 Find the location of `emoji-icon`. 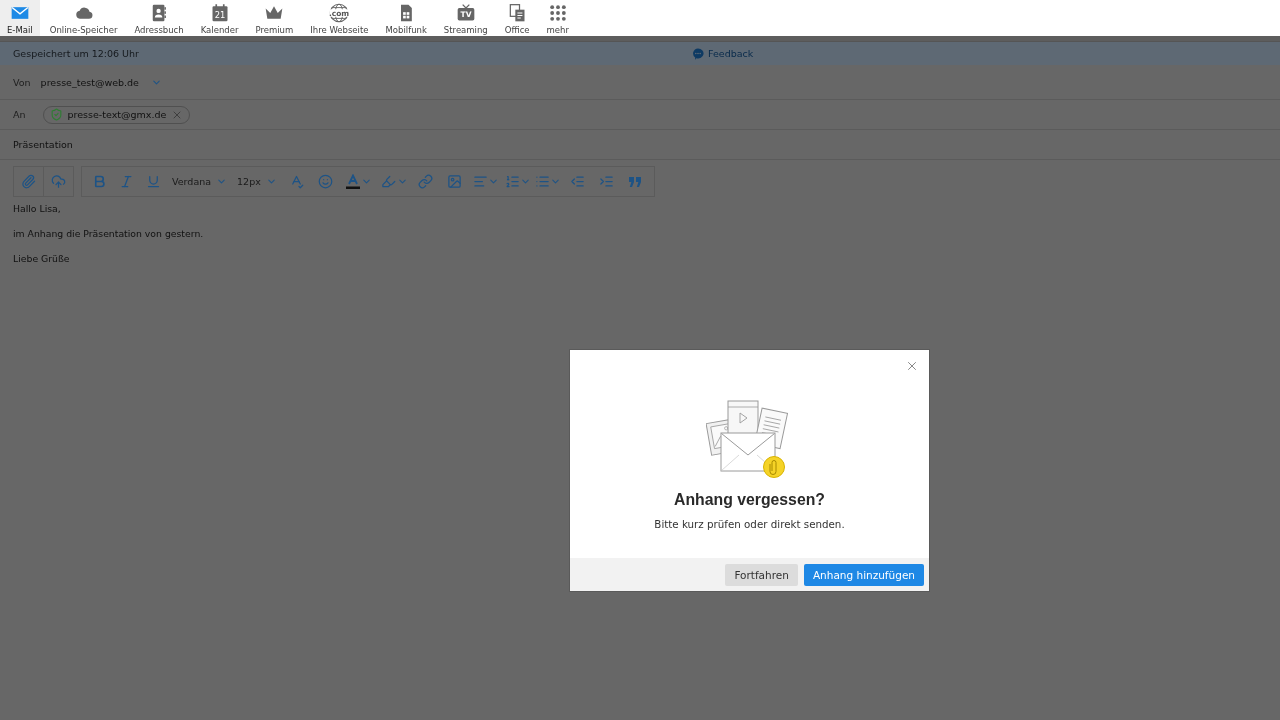

emoji-icon is located at coordinates (325, 181).